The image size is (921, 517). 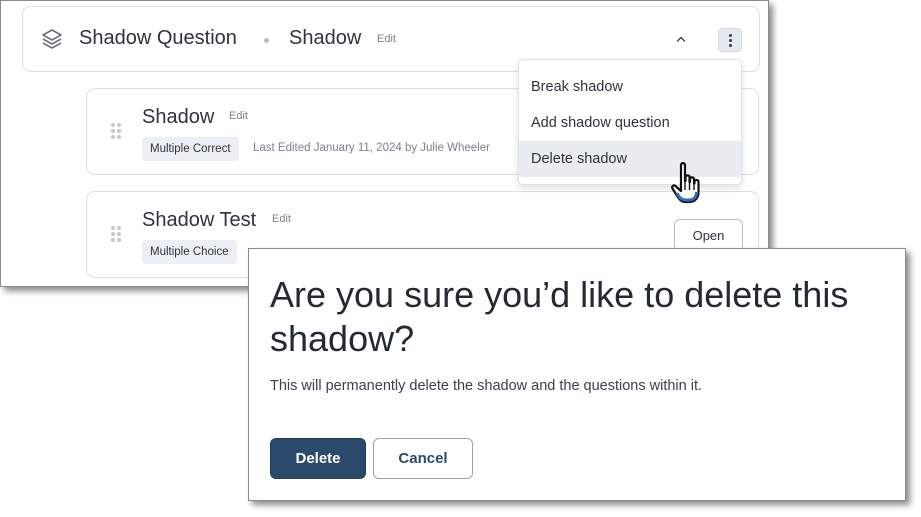 I want to click on hand-pointer-cursor-icon, so click(x=685, y=183).